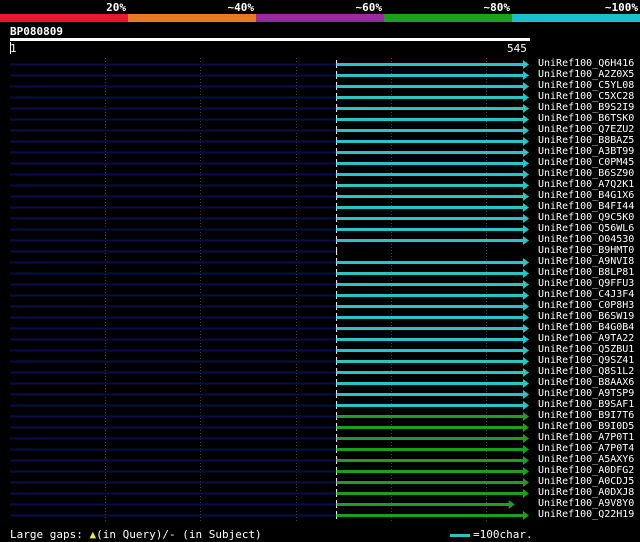 The height and width of the screenshot is (542, 640). I want to click on hit-label: UniRef100_Q9C5K0, so click(586, 217).